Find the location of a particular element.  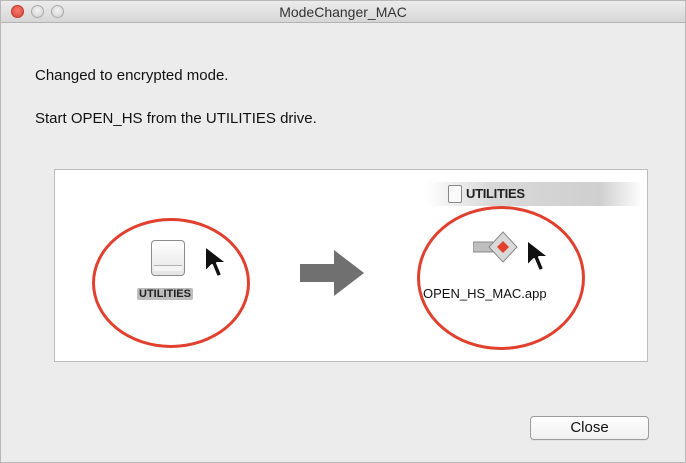

drive-header-icon is located at coordinates (455, 194).